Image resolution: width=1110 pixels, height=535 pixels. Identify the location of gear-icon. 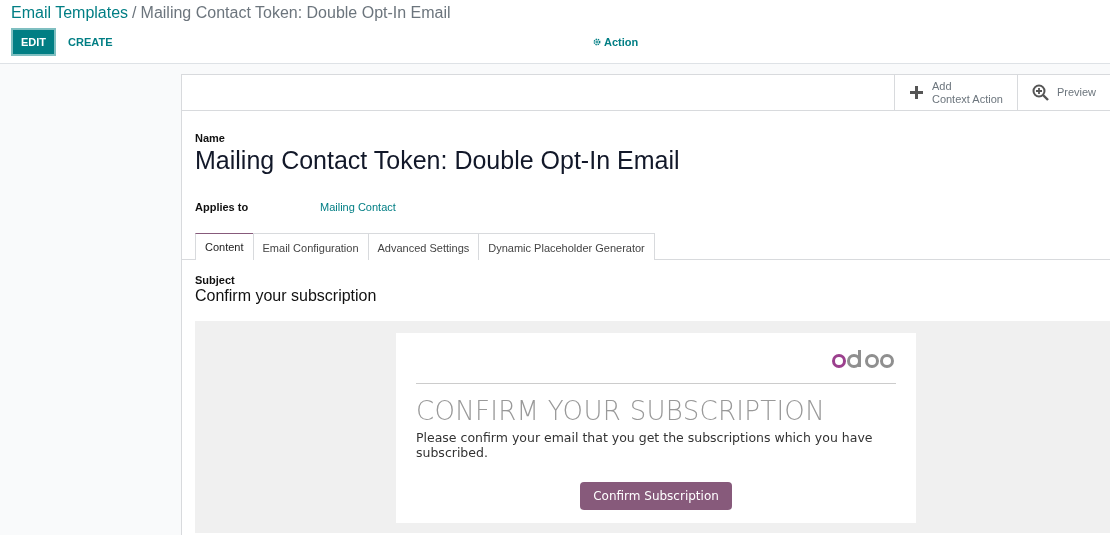
(597, 42).